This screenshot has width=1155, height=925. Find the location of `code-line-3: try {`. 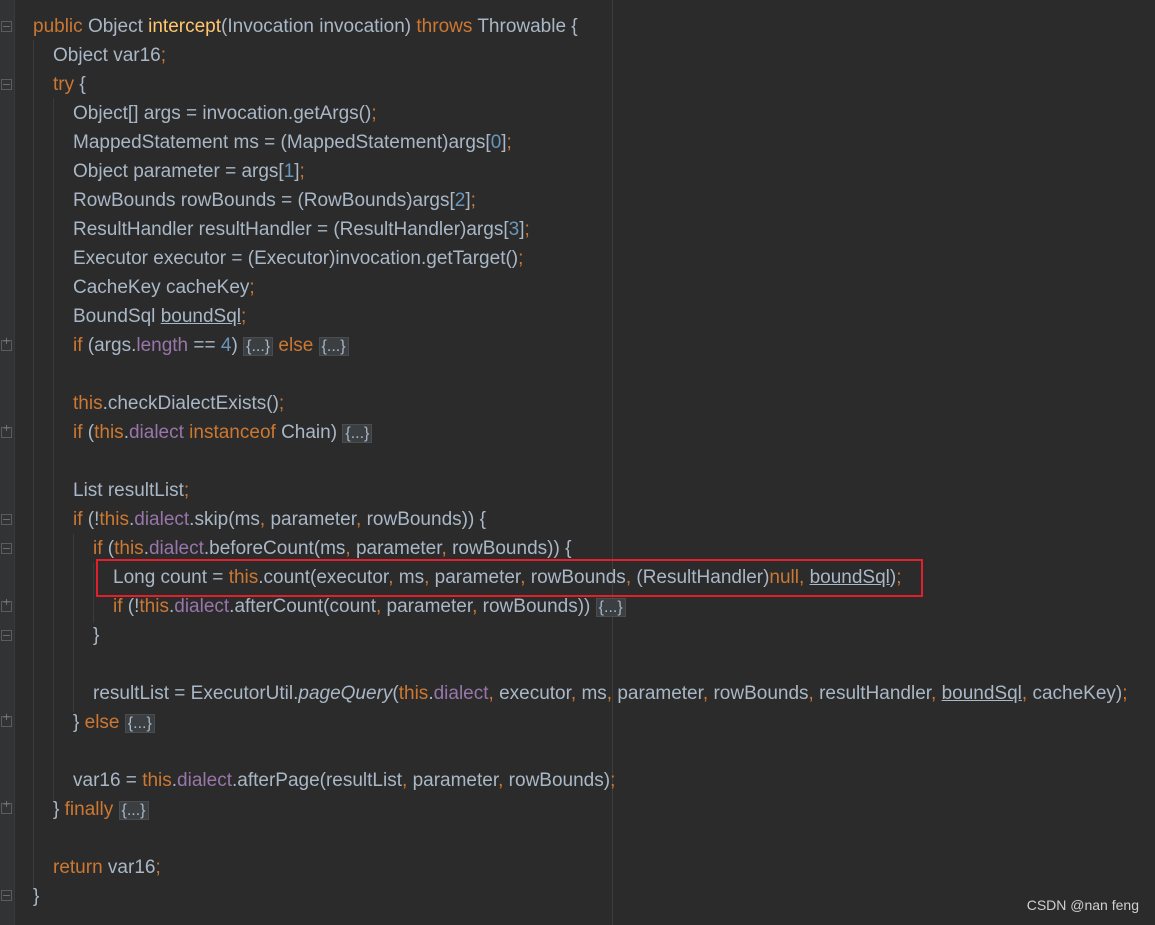

code-line-3: try { is located at coordinates (69, 84).